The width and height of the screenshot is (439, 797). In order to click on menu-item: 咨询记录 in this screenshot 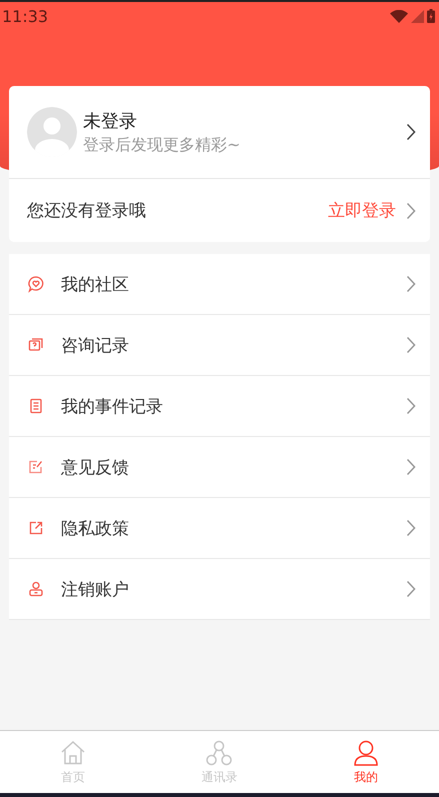, I will do `click(219, 345)`.